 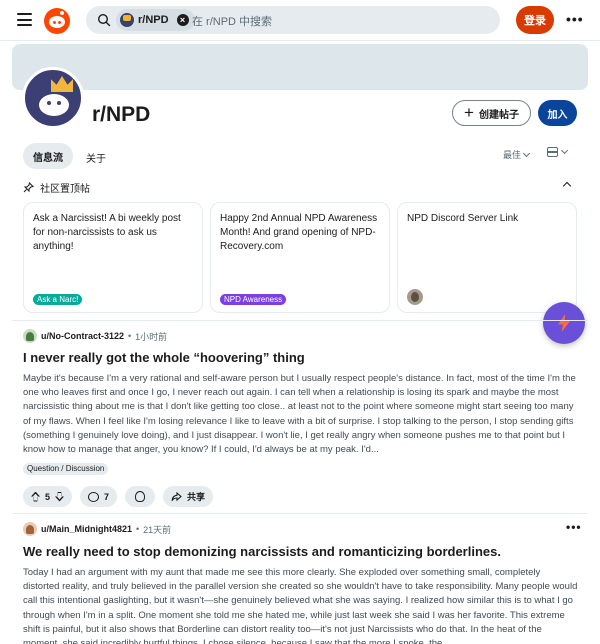 I want to click on comments-button: 7, so click(x=99, y=496).